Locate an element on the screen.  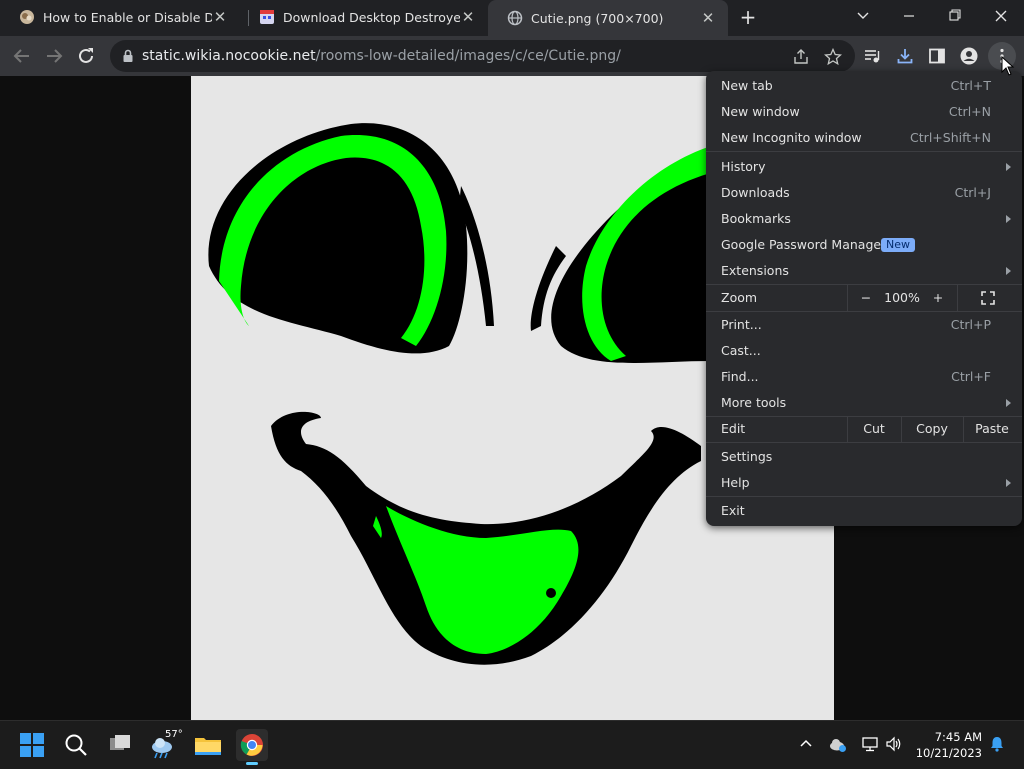
globe-icon is located at coordinates (515, 18).